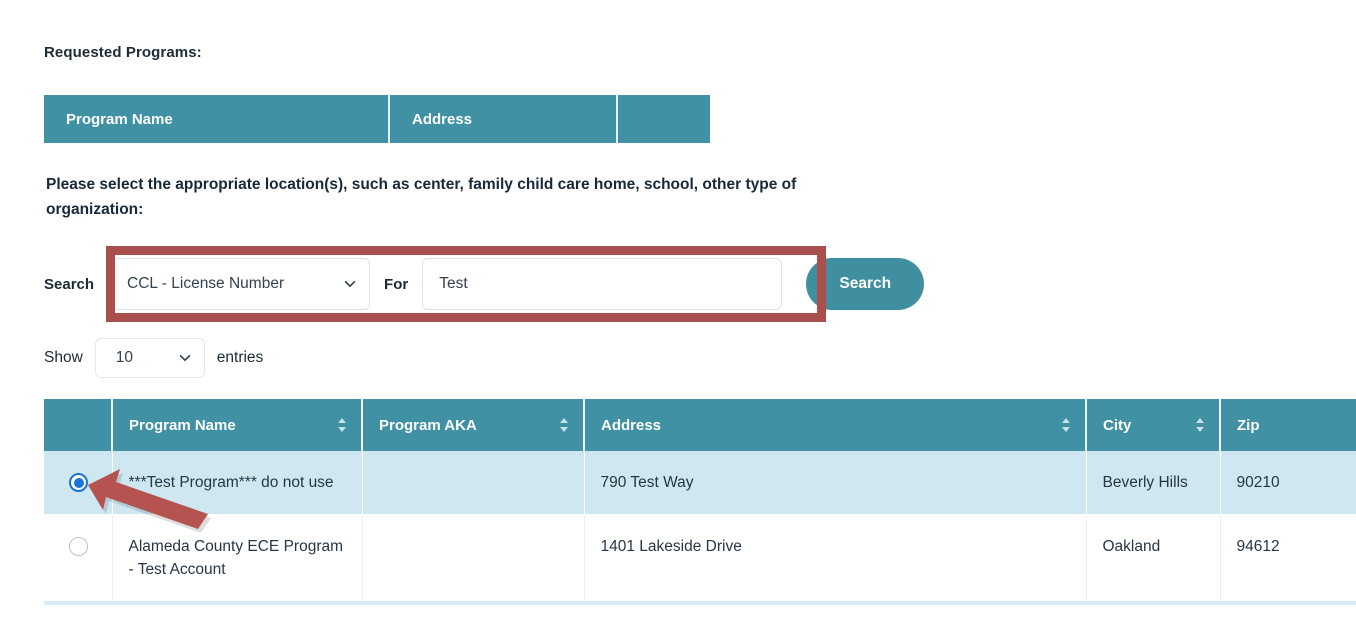 The image size is (1356, 644). Describe the element at coordinates (453, 283) in the screenshot. I see `search-term-value: Test` at that location.